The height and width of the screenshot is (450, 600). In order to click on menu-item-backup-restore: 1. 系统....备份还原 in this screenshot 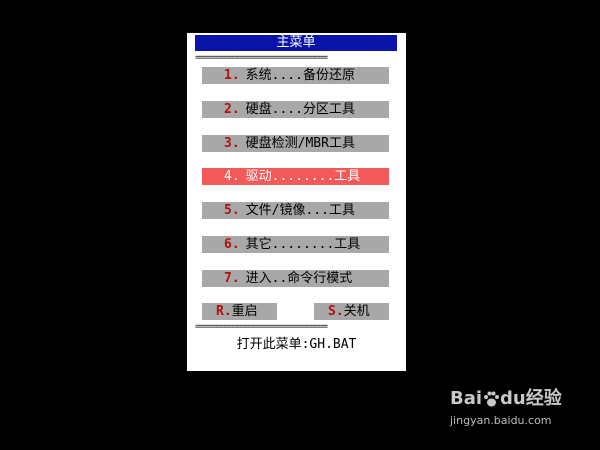, I will do `click(295, 75)`.